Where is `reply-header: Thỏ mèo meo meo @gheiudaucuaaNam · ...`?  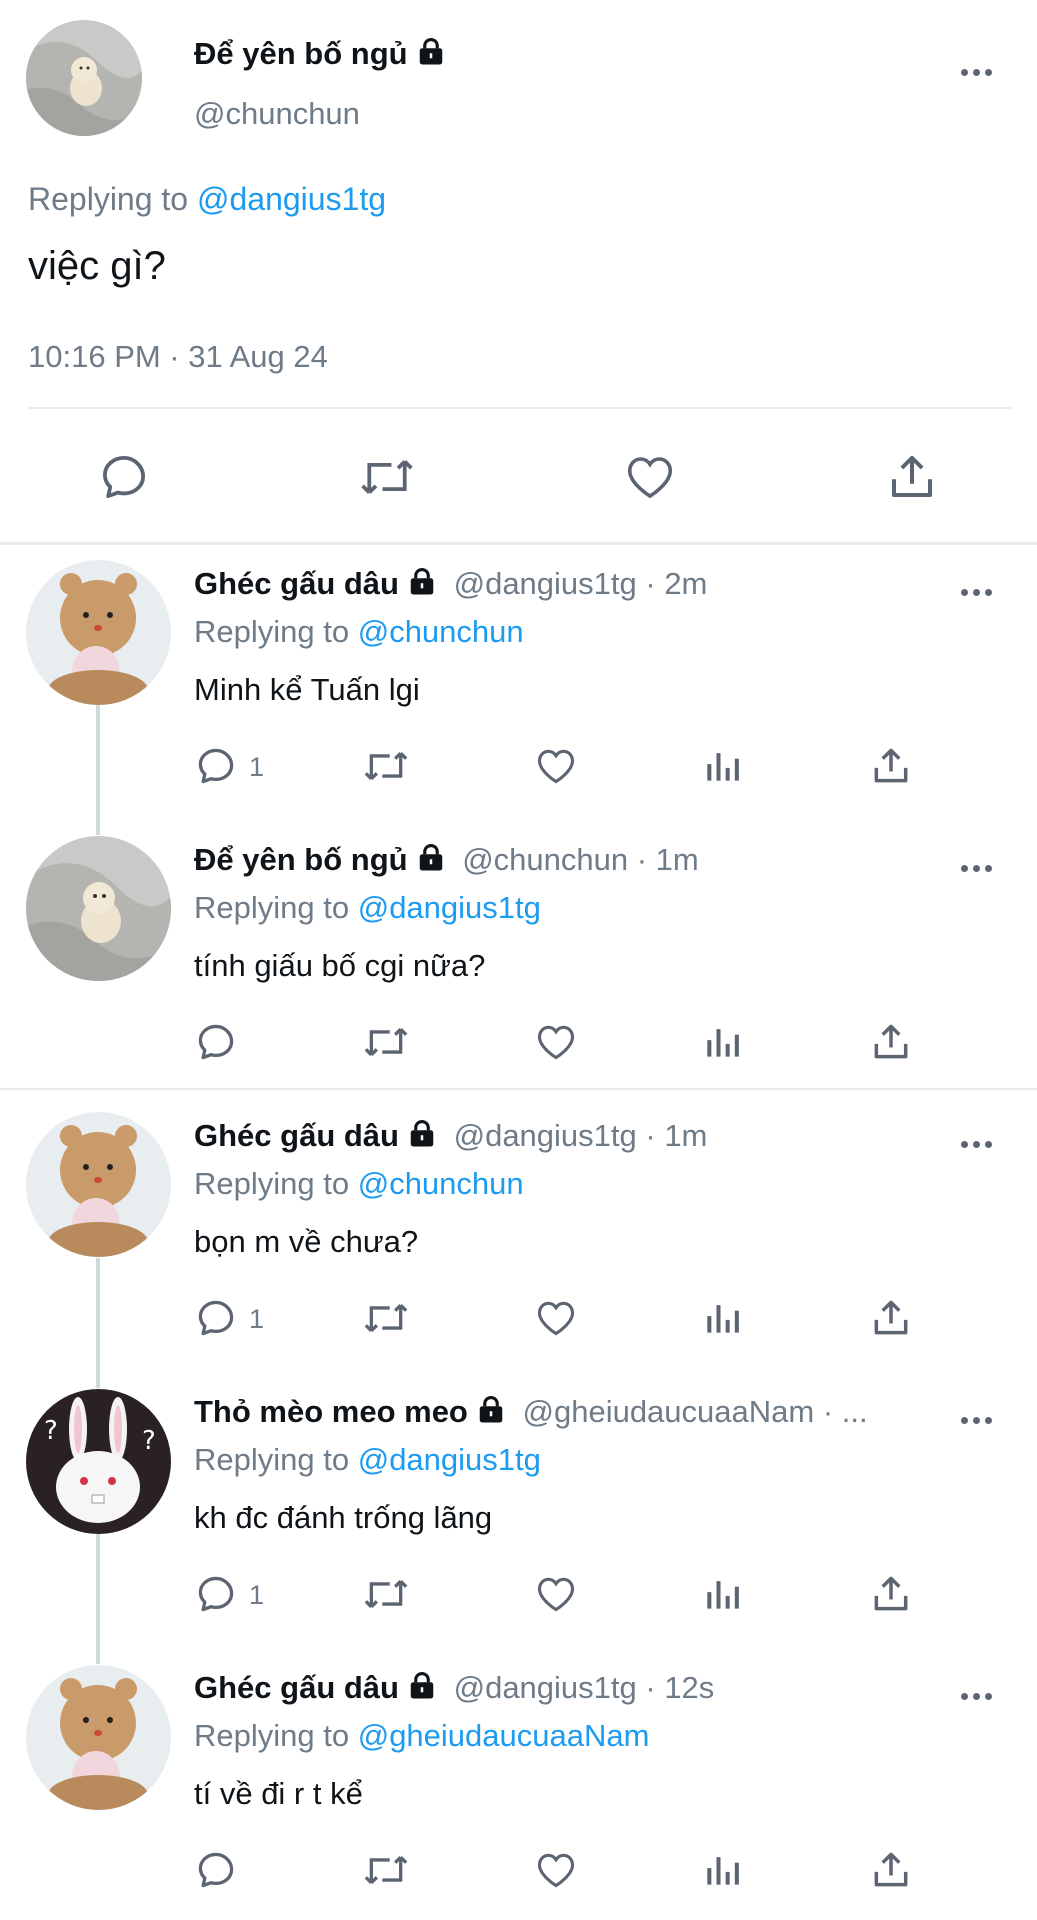 reply-header: Thỏ mèo meo meo @gheiudaucuaaNam · ... is located at coordinates (574, 1412).